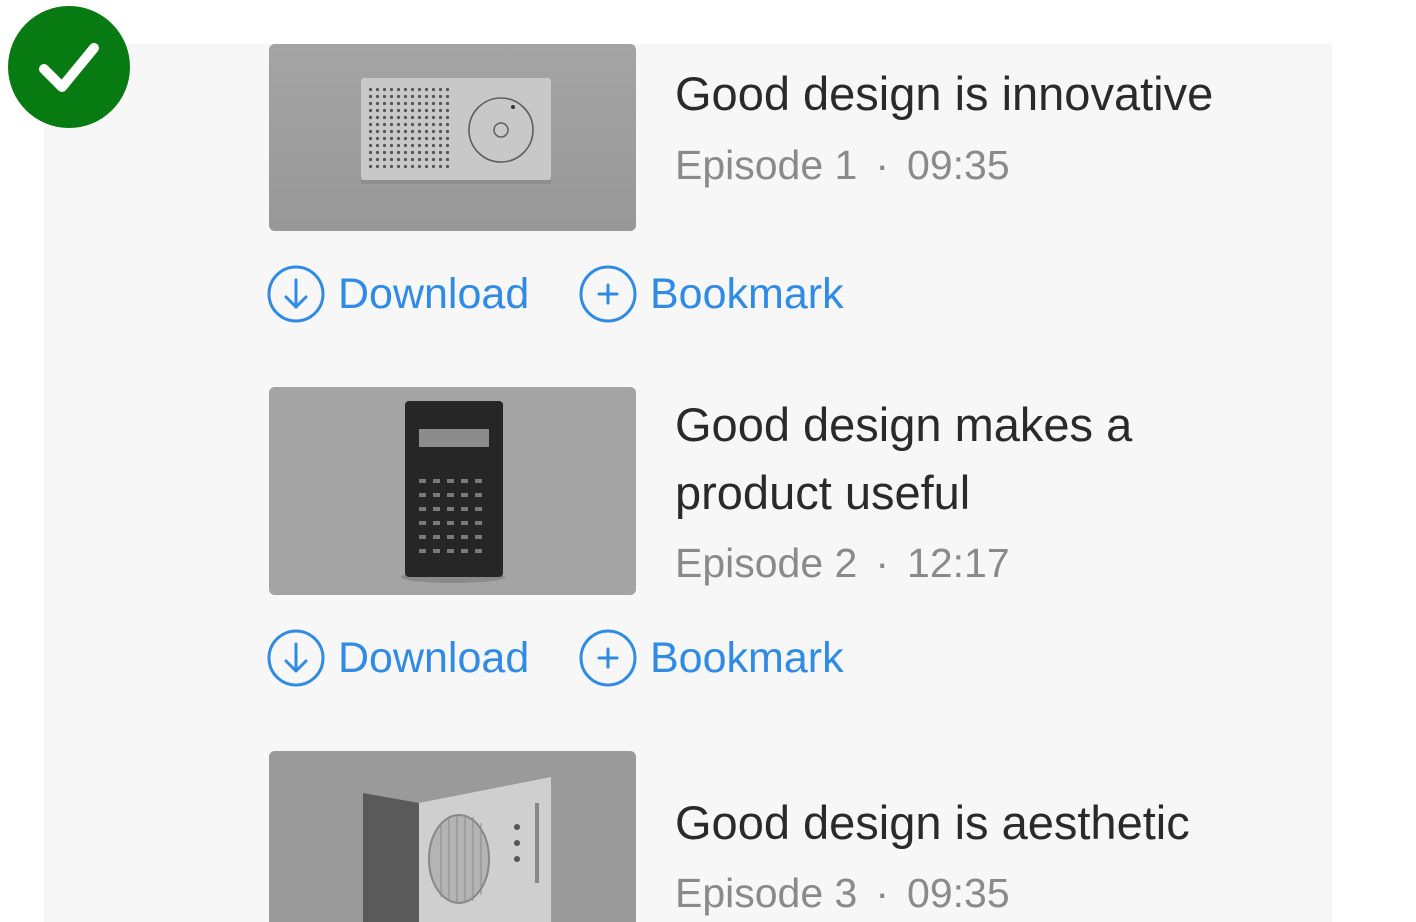 Image resolution: width=1416 pixels, height=922 pixels. Describe the element at coordinates (932, 822) in the screenshot. I see `episode-title: Good design is aesthetic` at that location.